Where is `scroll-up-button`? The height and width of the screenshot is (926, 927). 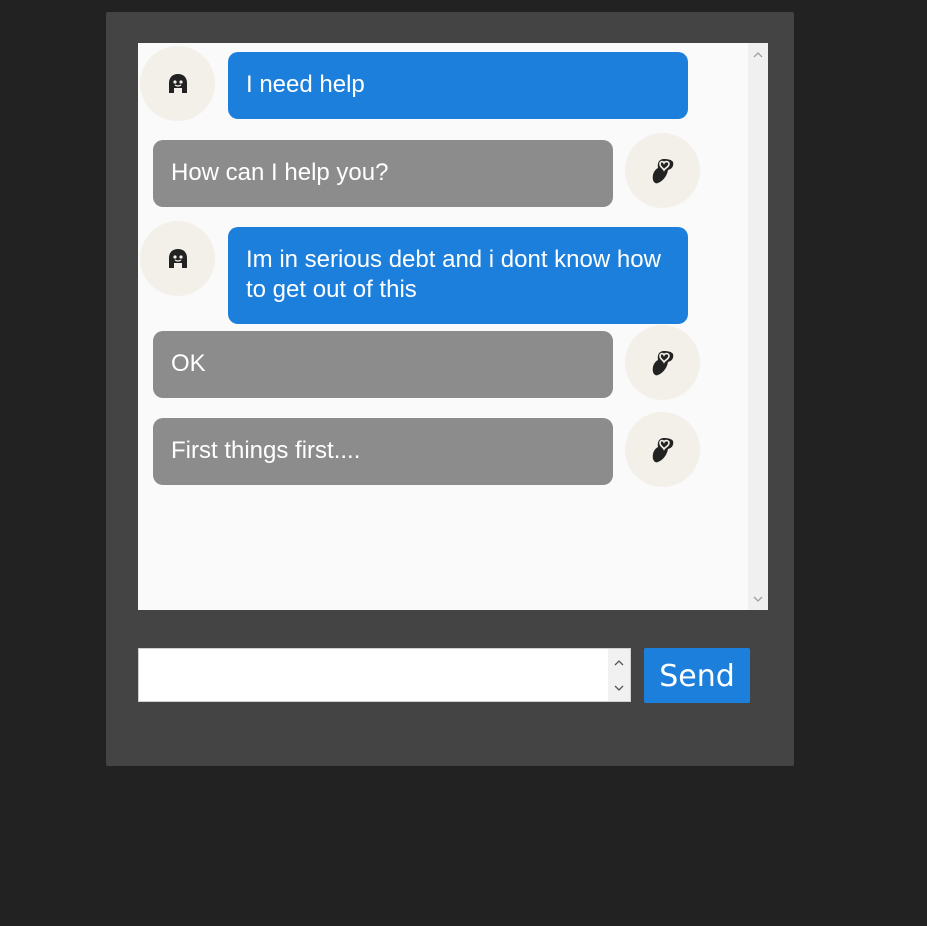
scroll-up-button is located at coordinates (758, 54).